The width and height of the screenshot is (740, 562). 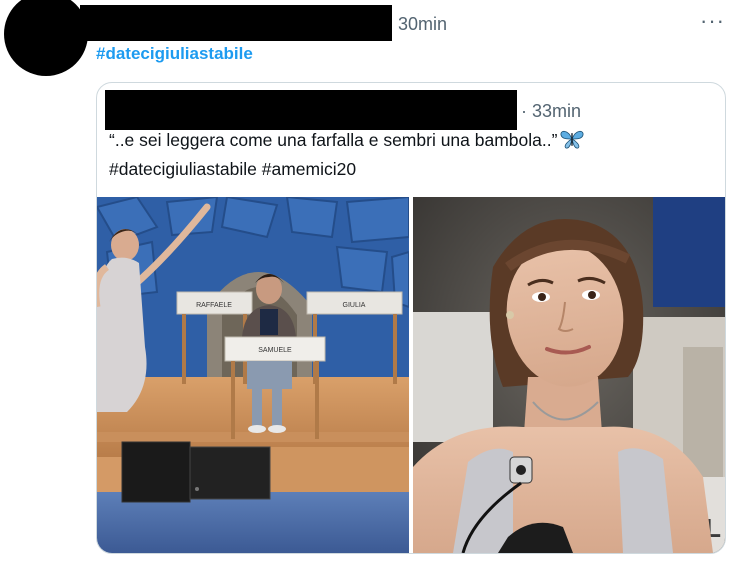 I want to click on hashtag-link: #datecigiuliastabile, so click(x=183, y=169).